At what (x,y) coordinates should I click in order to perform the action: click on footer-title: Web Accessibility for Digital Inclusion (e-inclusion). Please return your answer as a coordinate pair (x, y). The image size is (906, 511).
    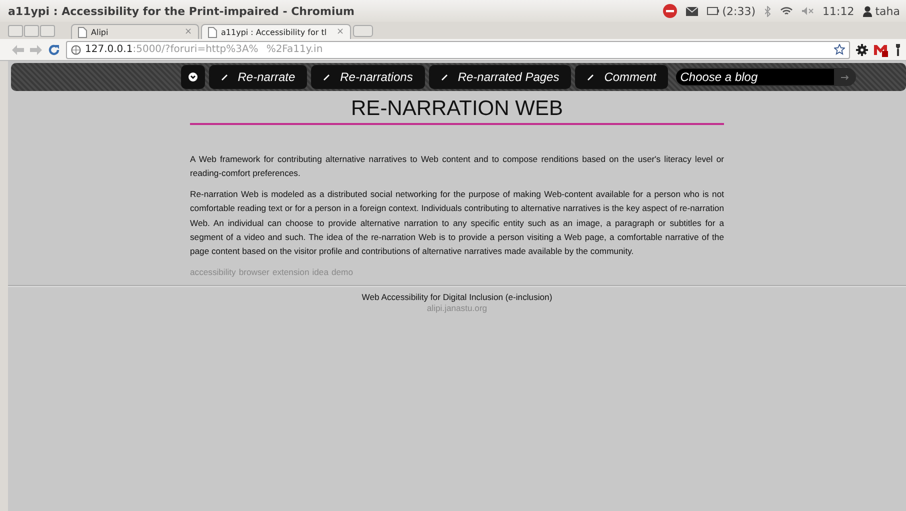
    Looking at the image, I should click on (457, 297).